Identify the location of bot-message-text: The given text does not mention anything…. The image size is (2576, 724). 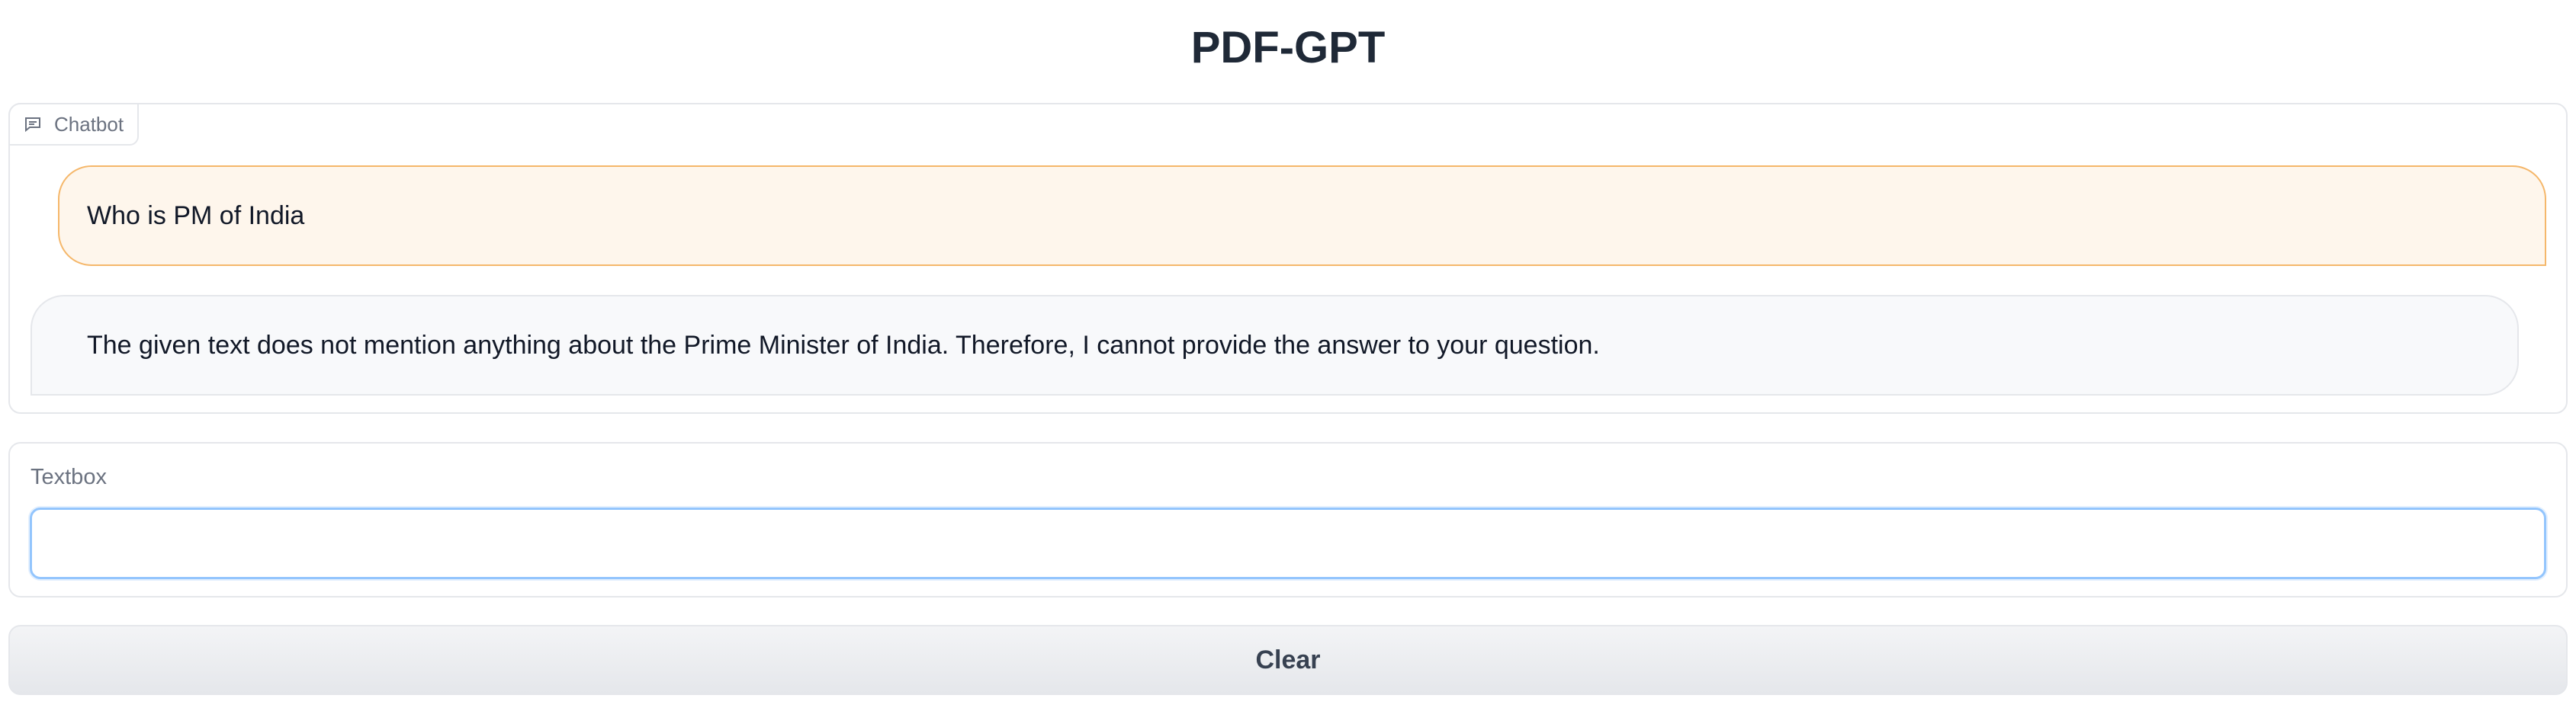
(843, 345).